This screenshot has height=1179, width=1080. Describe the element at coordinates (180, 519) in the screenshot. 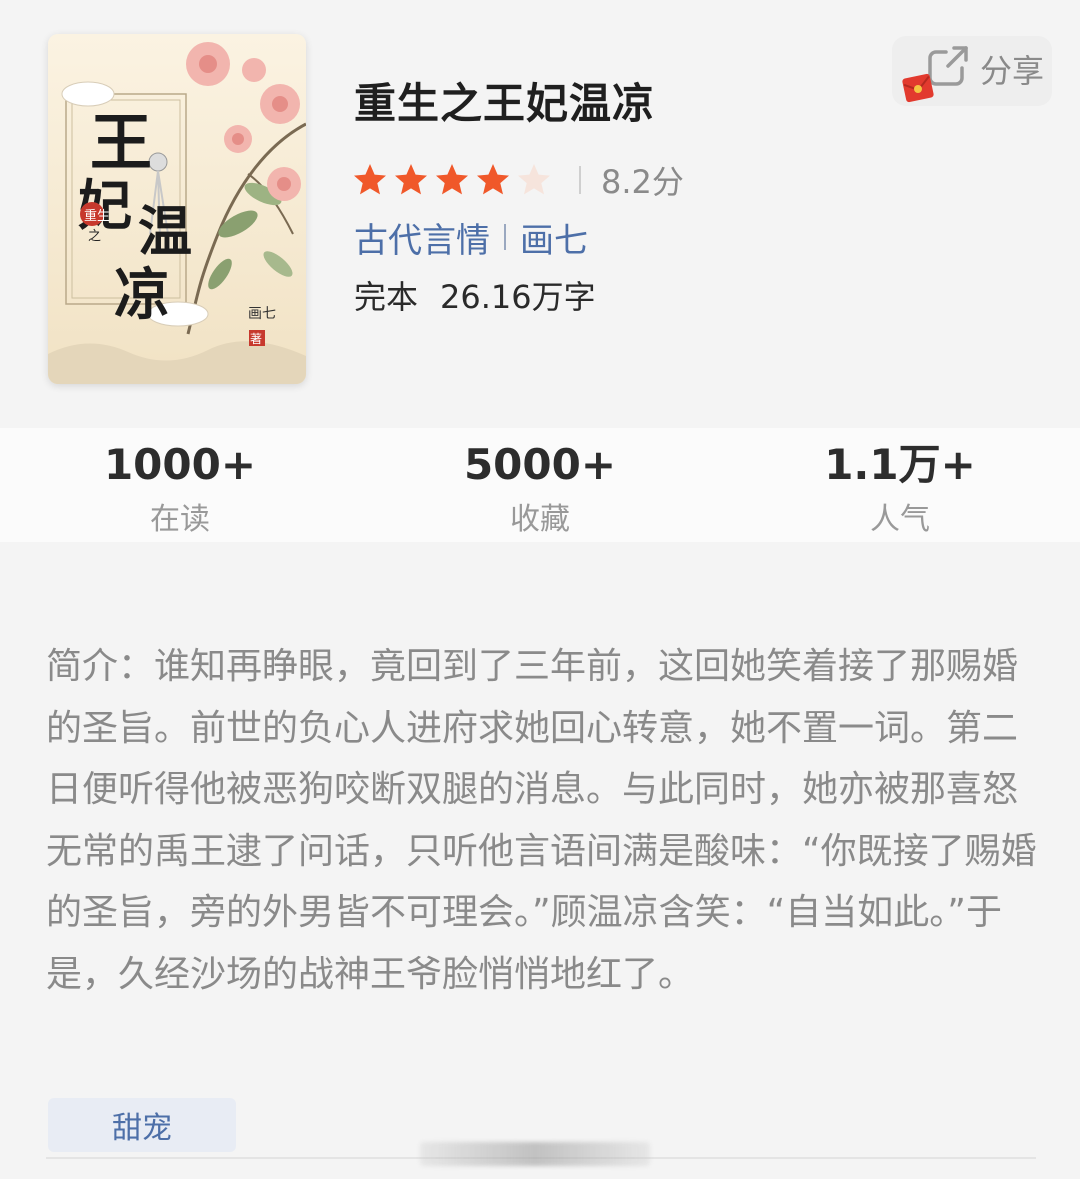

I see `stat-label: 在读` at that location.